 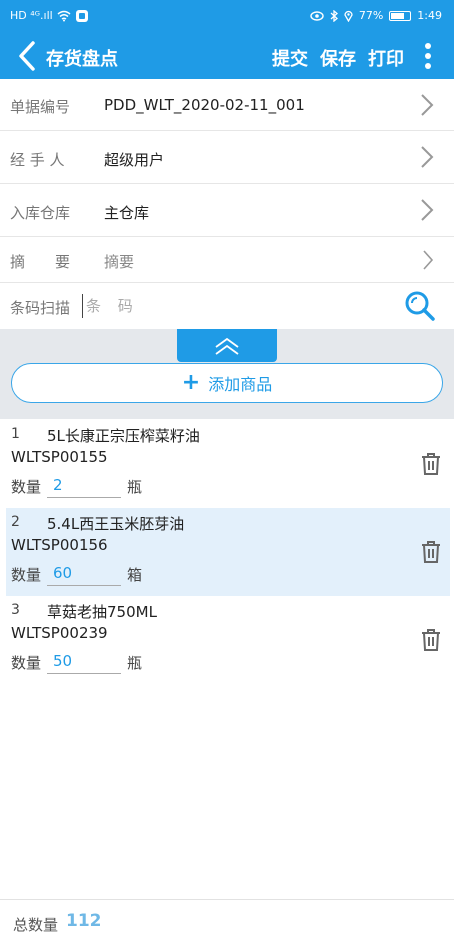 I want to click on handler-label: 经 手 人, so click(x=37, y=160).